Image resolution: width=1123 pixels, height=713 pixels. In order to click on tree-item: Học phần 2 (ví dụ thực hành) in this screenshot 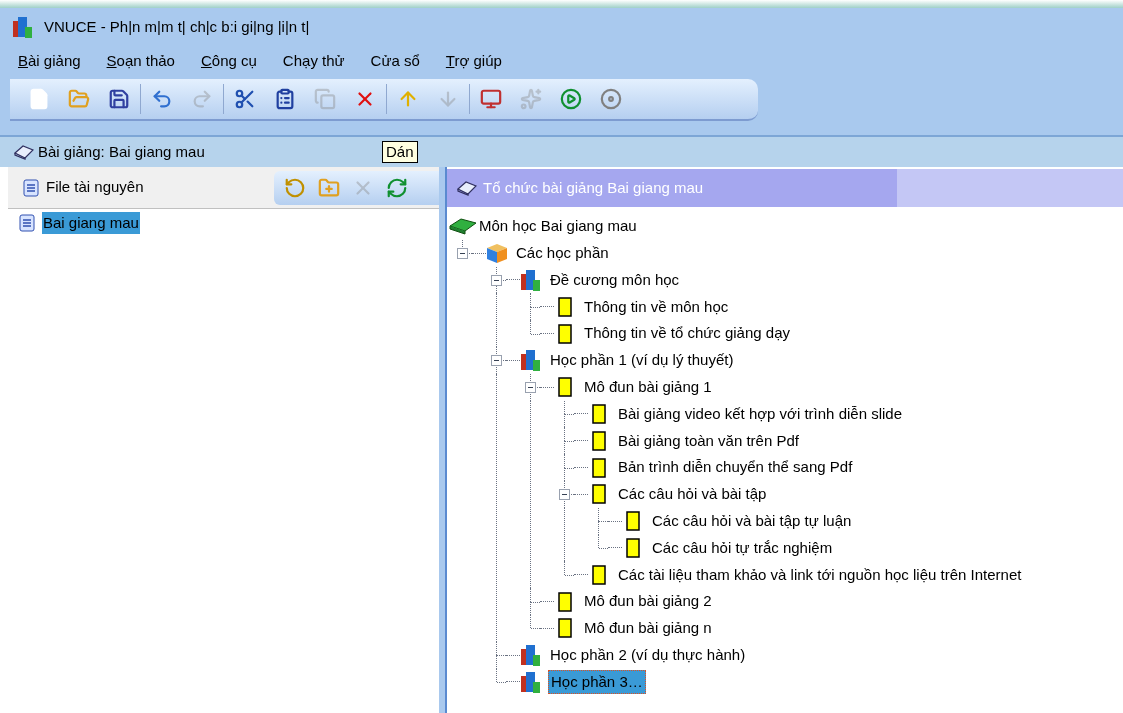, I will do `click(648, 655)`.